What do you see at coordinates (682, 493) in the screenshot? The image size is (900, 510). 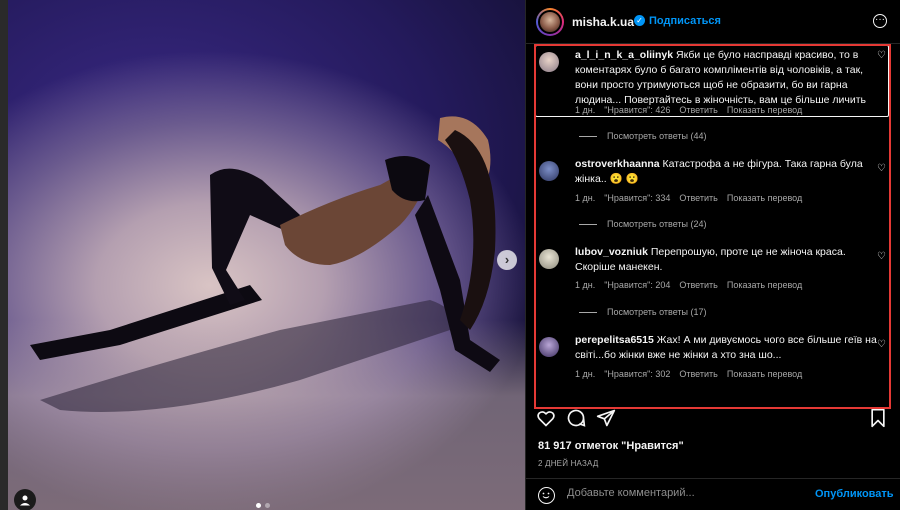 I see `comment-input` at bounding box center [682, 493].